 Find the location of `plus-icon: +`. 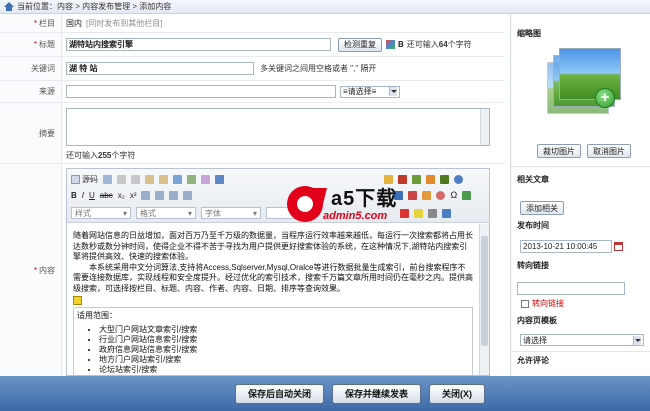

plus-icon: + is located at coordinates (605, 98).